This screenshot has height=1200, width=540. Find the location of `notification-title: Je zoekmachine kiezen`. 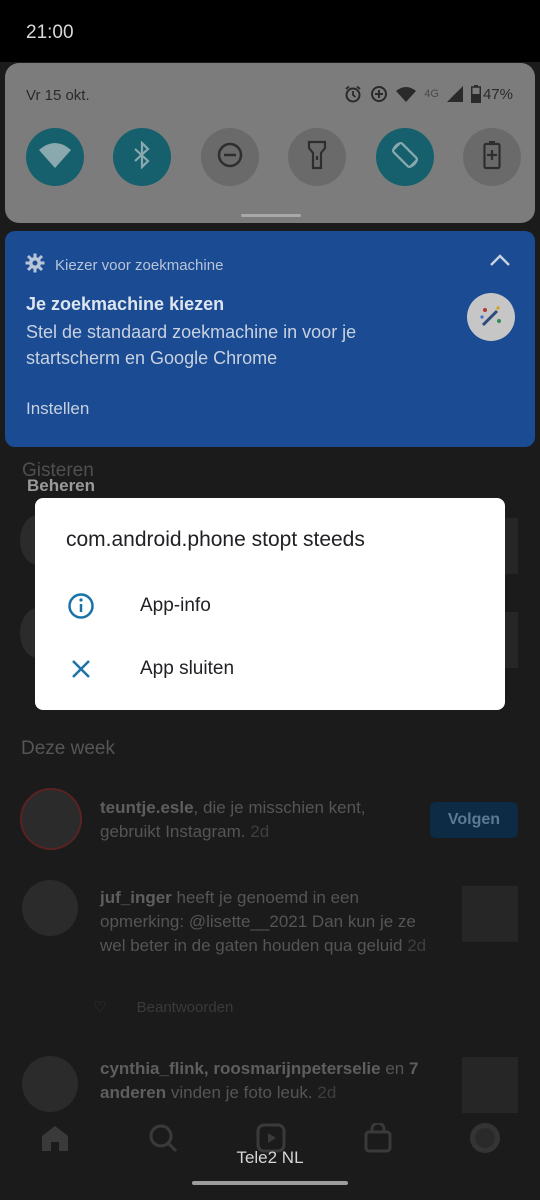

notification-title: Je zoekmachine kiezen is located at coordinates (125, 304).